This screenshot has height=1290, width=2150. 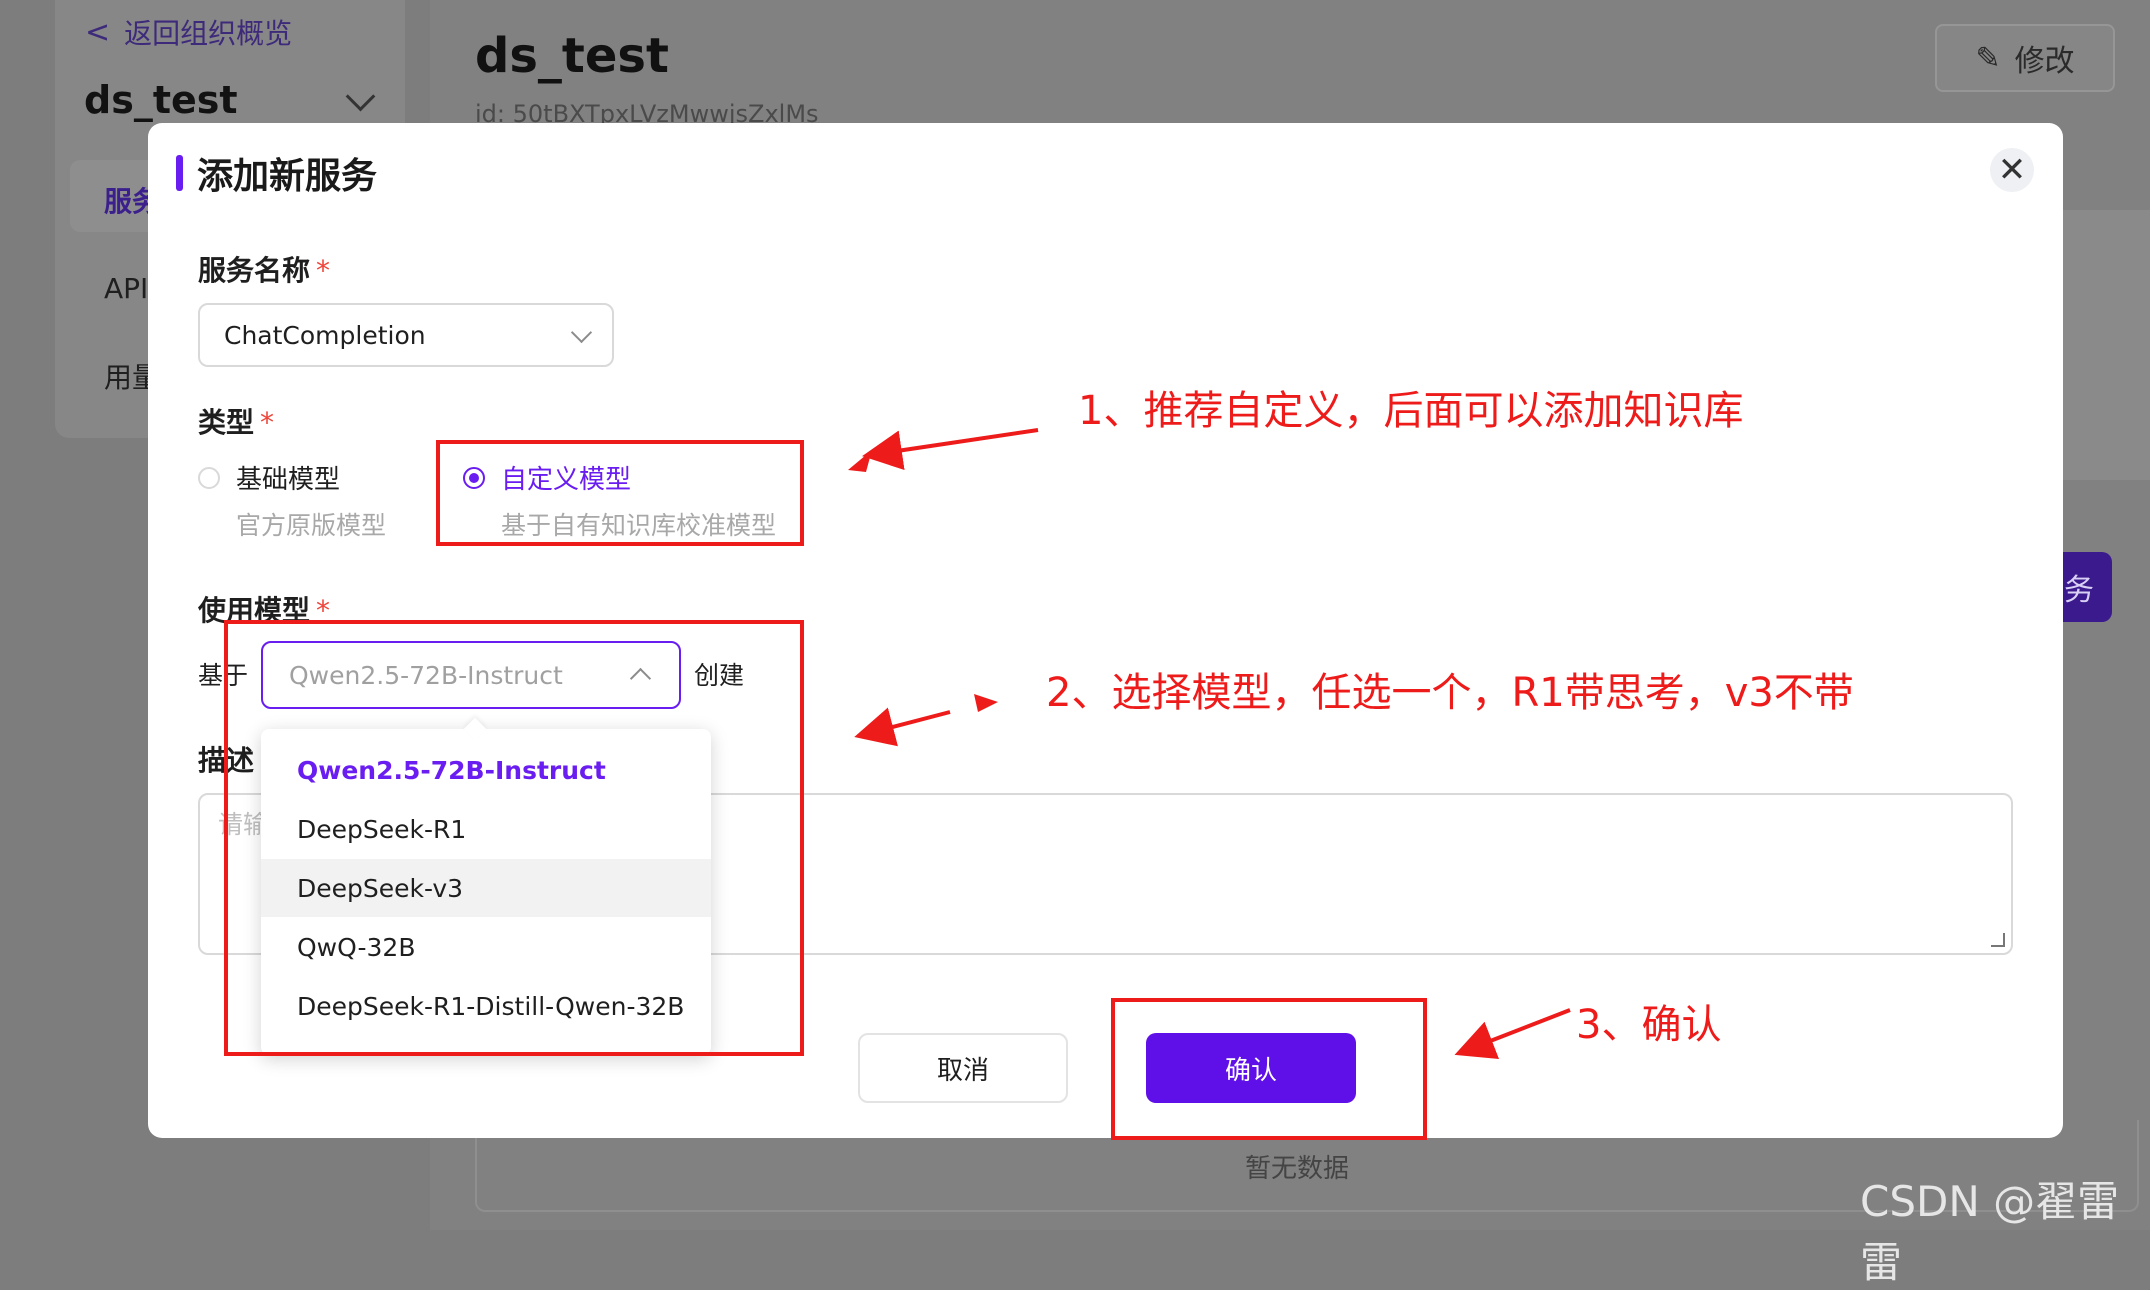 What do you see at coordinates (1990, 1232) in the screenshot?
I see `watermark: CSDN @翟雷雷` at bounding box center [1990, 1232].